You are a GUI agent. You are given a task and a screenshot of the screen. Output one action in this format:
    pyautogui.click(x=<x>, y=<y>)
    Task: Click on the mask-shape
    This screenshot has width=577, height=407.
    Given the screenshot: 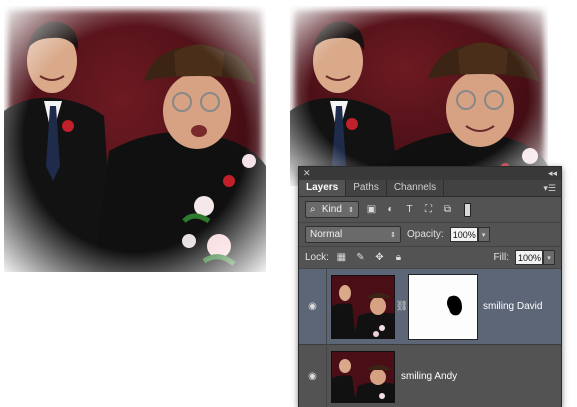 What is the action you would take?
    pyautogui.click(x=454, y=305)
    